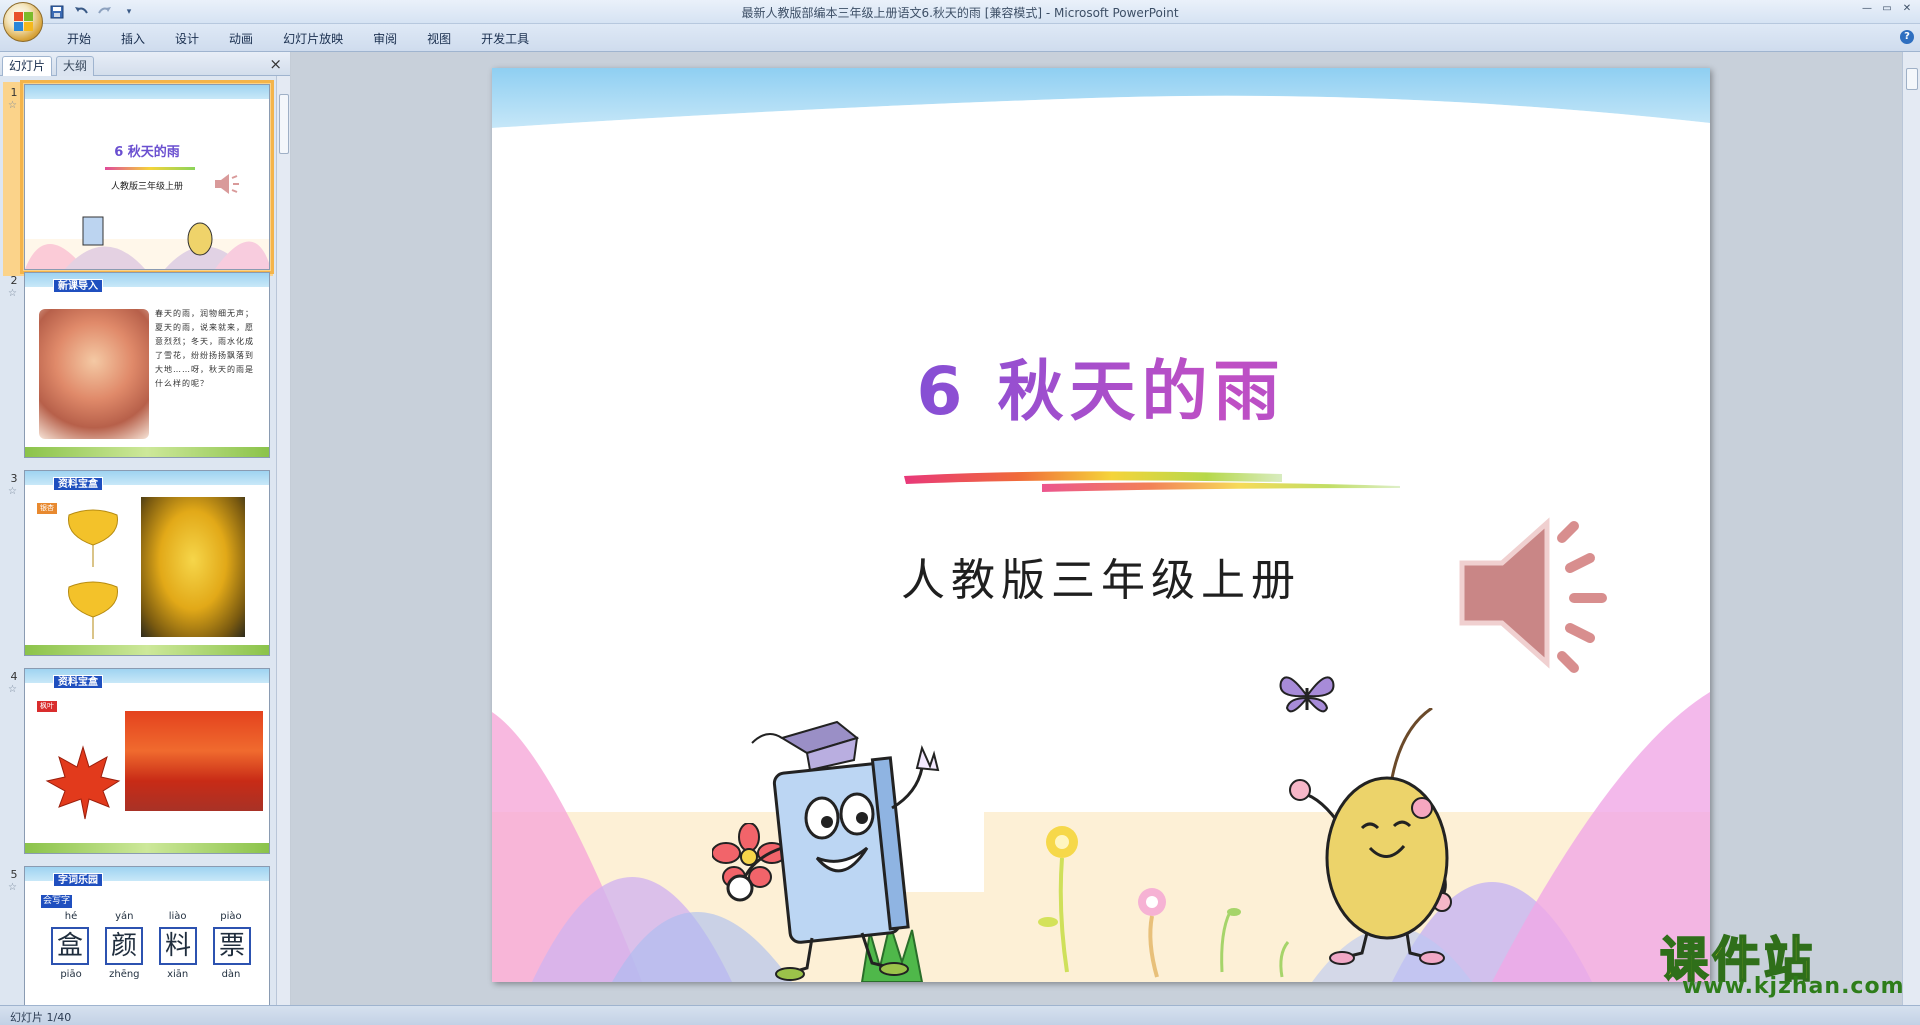  What do you see at coordinates (1152, 481) in the screenshot?
I see `rainbow-brush-stroke` at bounding box center [1152, 481].